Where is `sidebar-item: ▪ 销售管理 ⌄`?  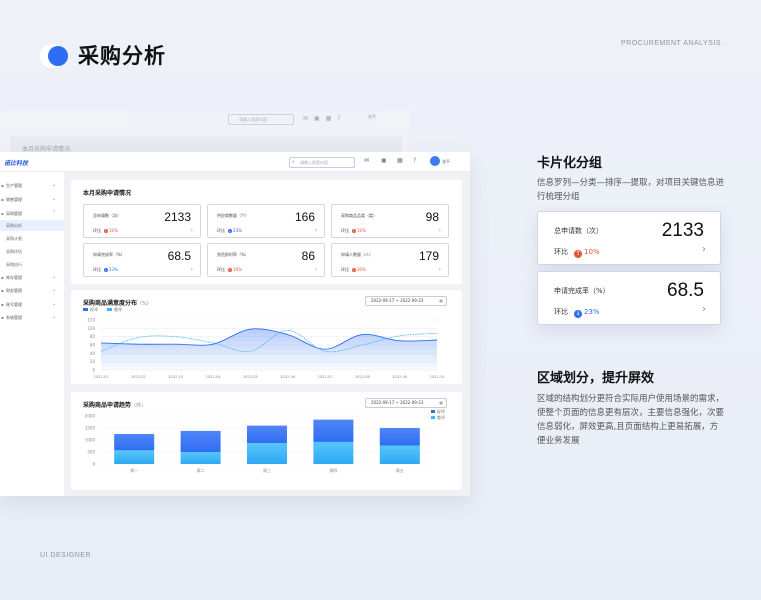
sidebar-item: ▪ 销售管理 ⌄ is located at coordinates (32, 199).